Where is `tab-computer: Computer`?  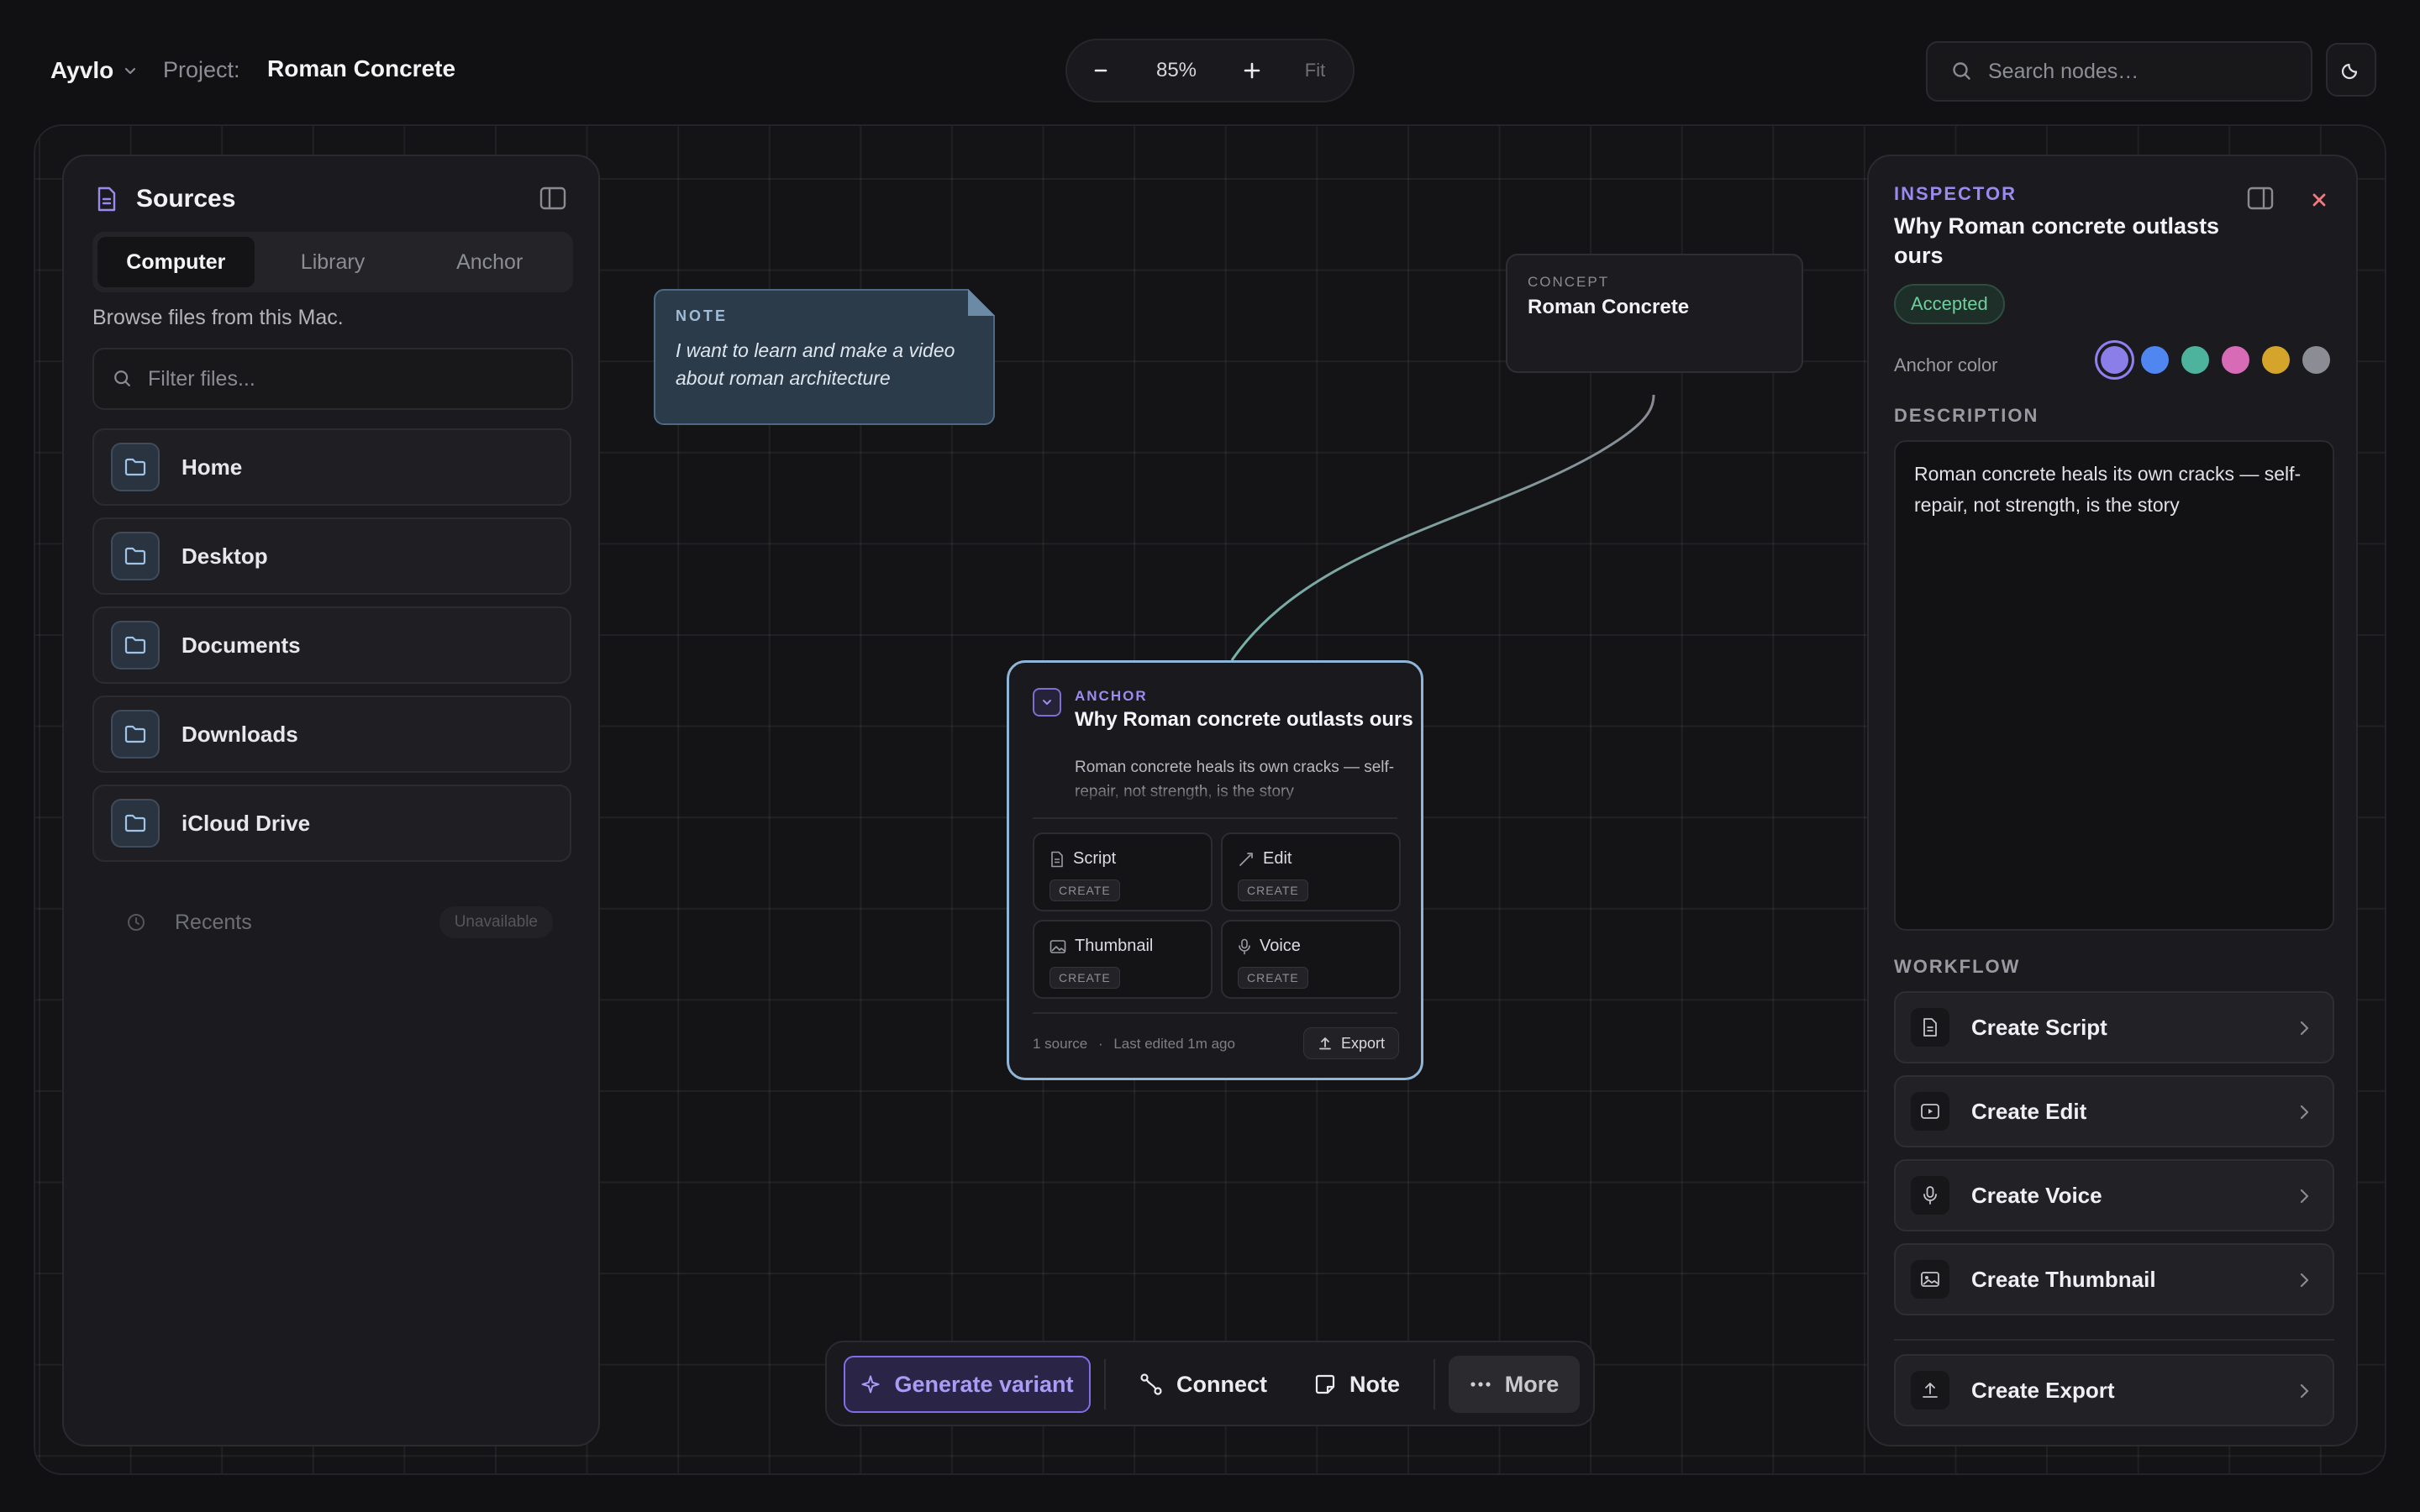
tab-computer: Computer is located at coordinates (176, 262).